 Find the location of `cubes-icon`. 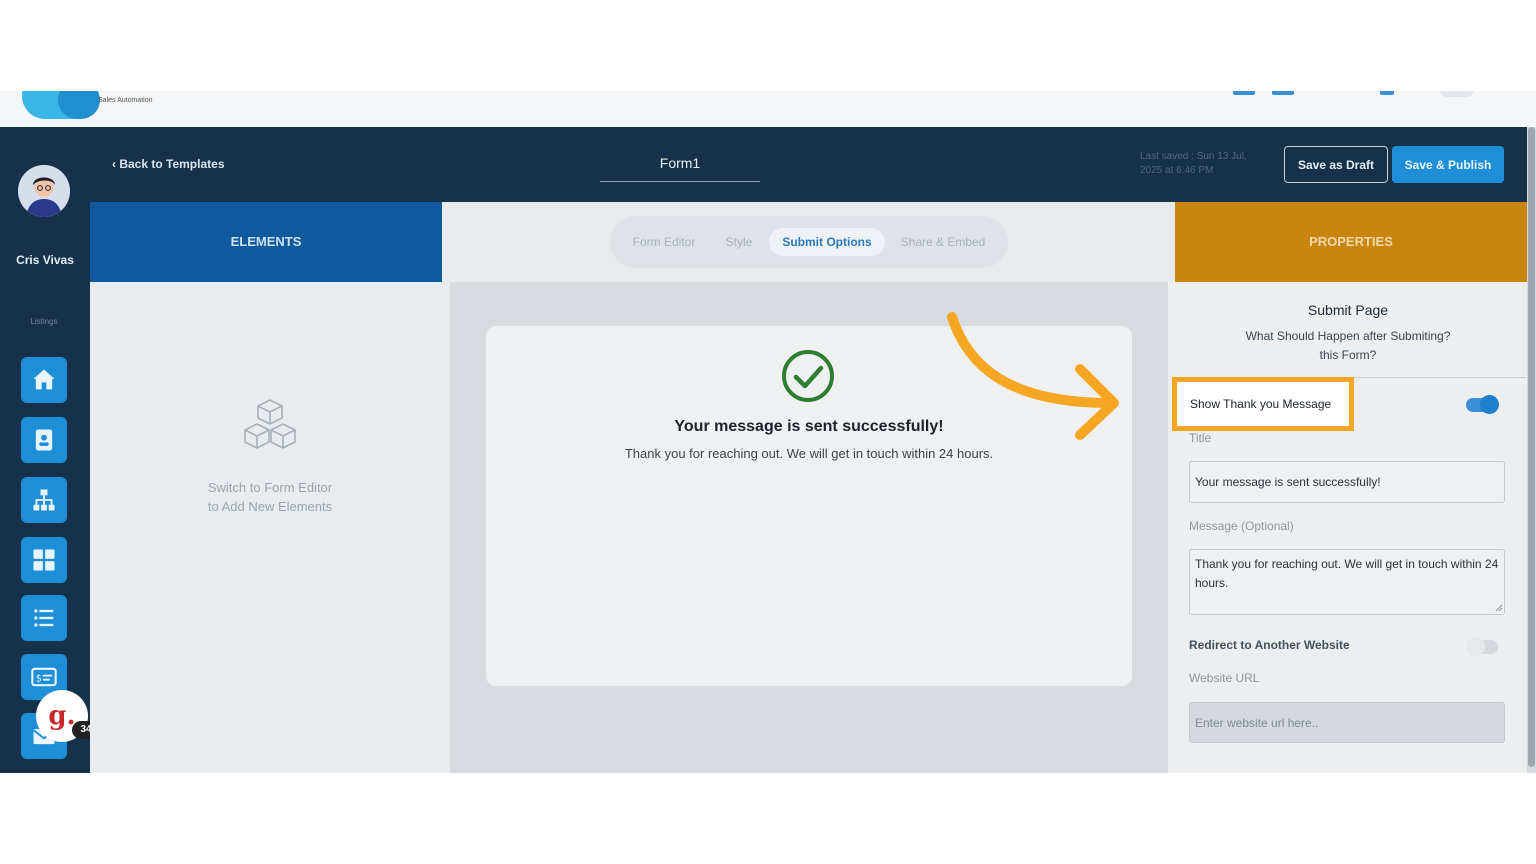

cubes-icon is located at coordinates (270, 424).